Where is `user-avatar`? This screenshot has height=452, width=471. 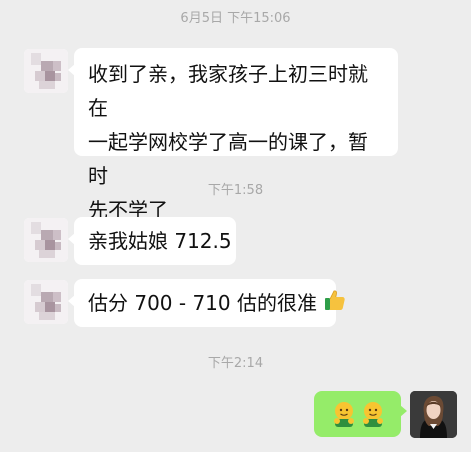 user-avatar is located at coordinates (433, 414).